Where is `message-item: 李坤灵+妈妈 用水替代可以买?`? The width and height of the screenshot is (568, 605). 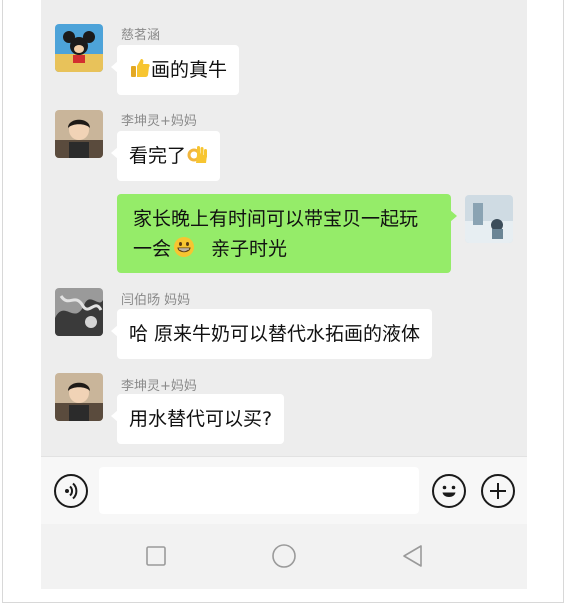
message-item: 李坤灵+妈妈 用水替代可以买? is located at coordinates (284, 413).